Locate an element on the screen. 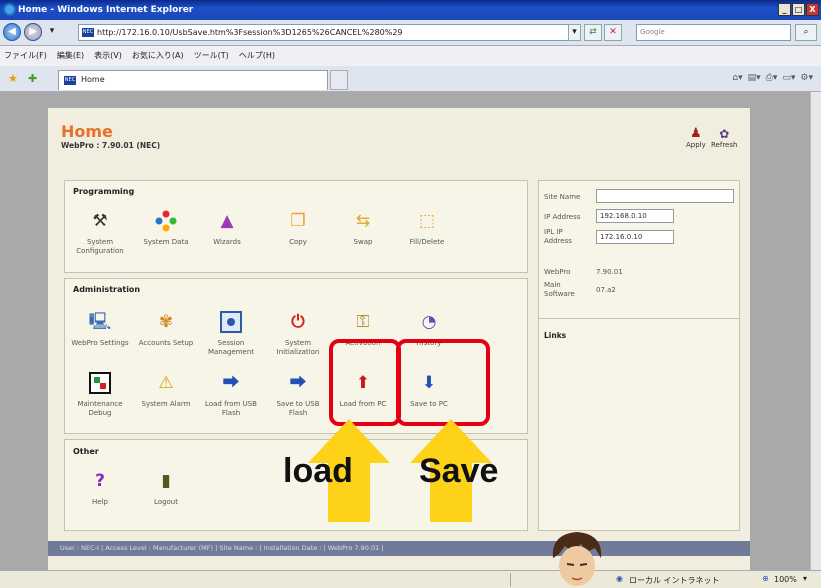 The height and width of the screenshot is (588, 821). item-label: Wizards is located at coordinates (227, 242).